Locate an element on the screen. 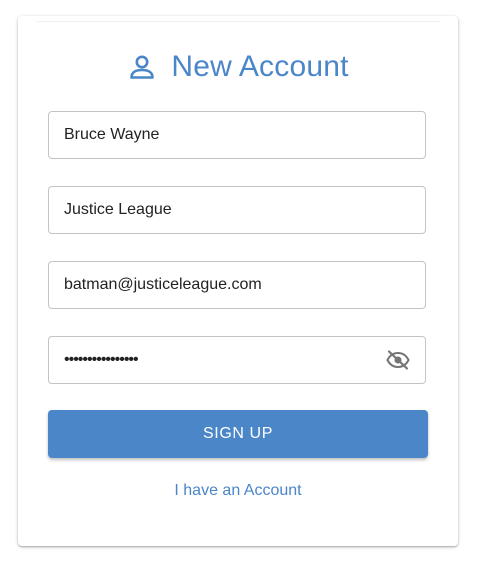 Image resolution: width=479 pixels, height=569 pixels. eye-off-icon is located at coordinates (398, 360).